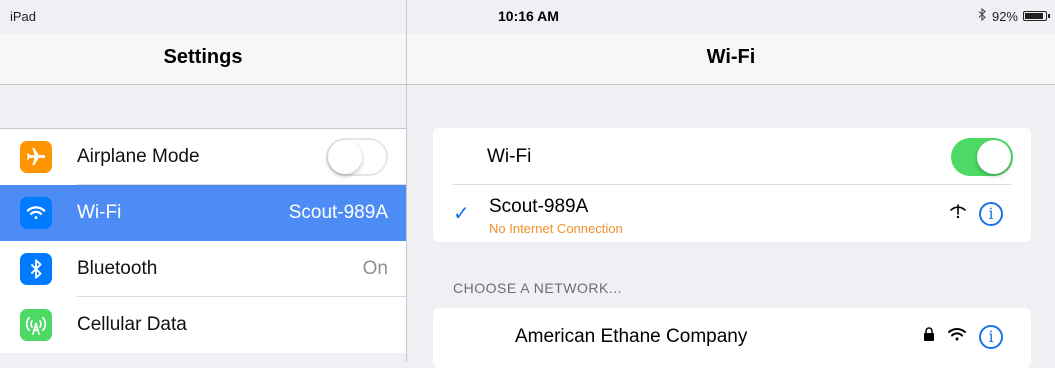  I want to click on wifi-nav-bar: Wi-Fi, so click(731, 59).